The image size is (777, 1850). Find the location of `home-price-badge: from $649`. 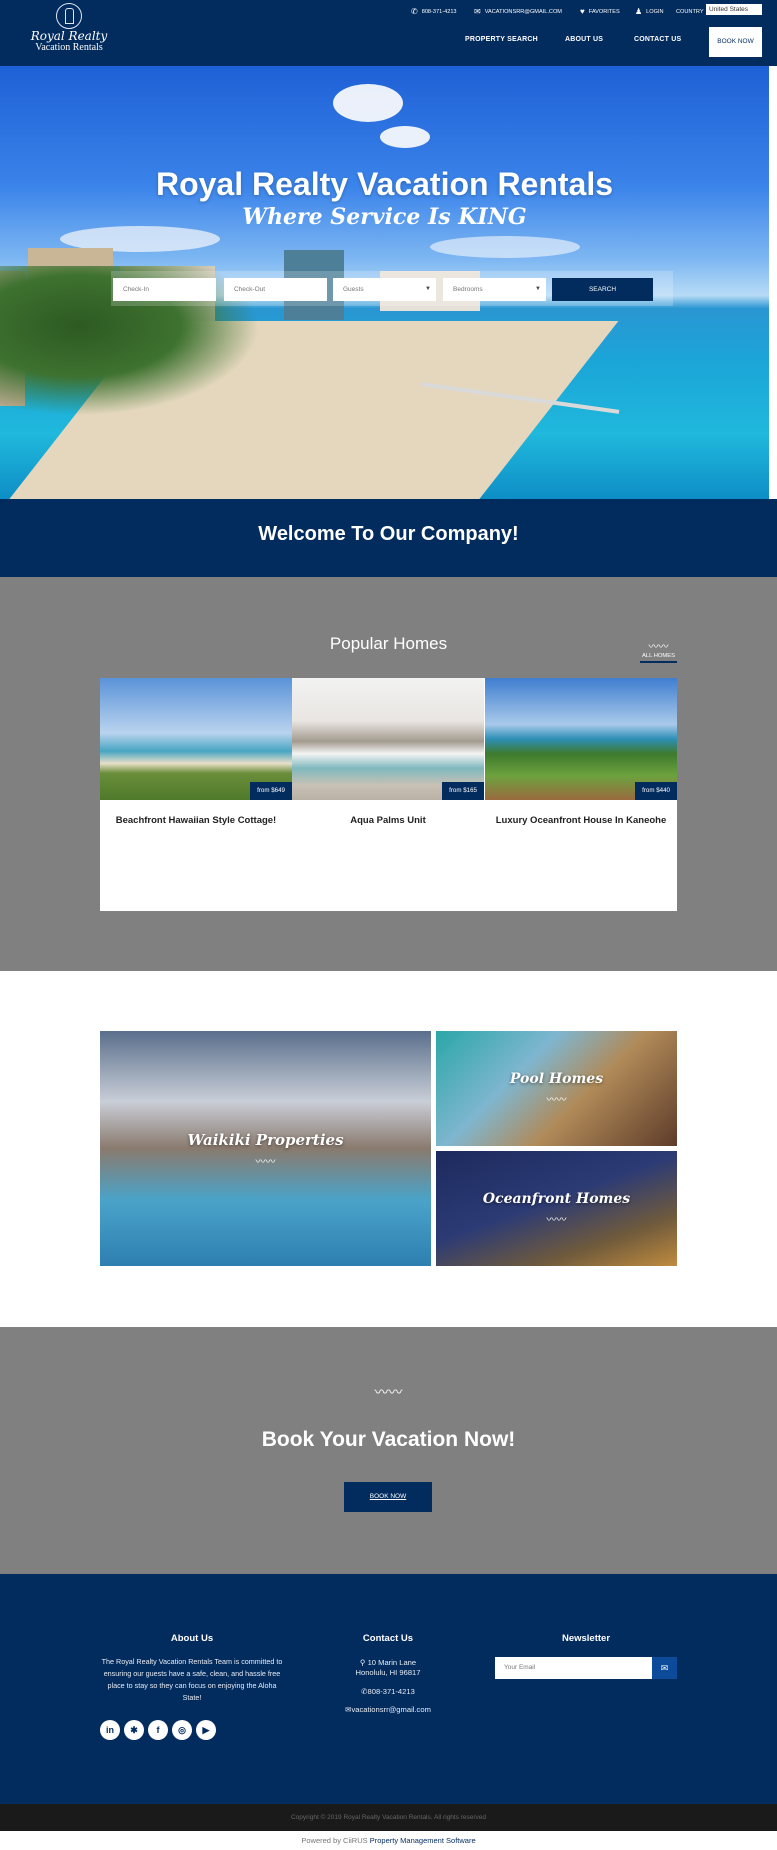

home-price-badge: from $649 is located at coordinates (271, 791).